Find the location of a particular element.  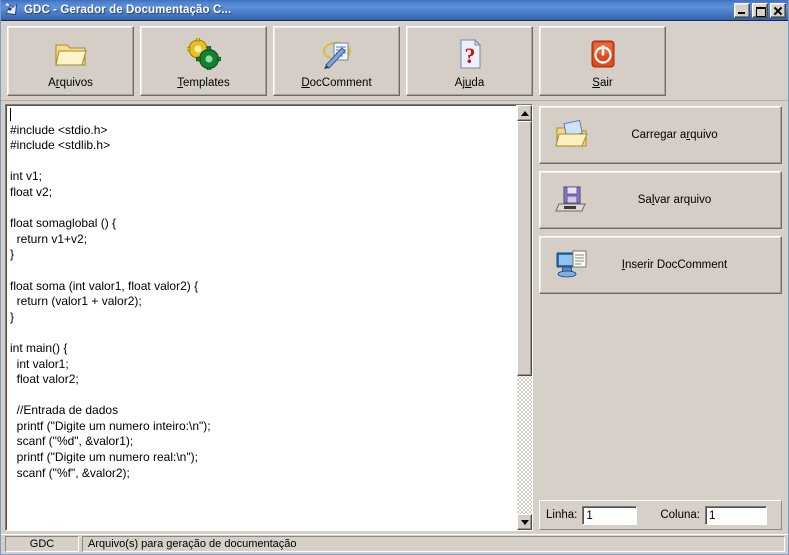

salvar-arquivo-button: Salvar arquivo is located at coordinates (660, 200).